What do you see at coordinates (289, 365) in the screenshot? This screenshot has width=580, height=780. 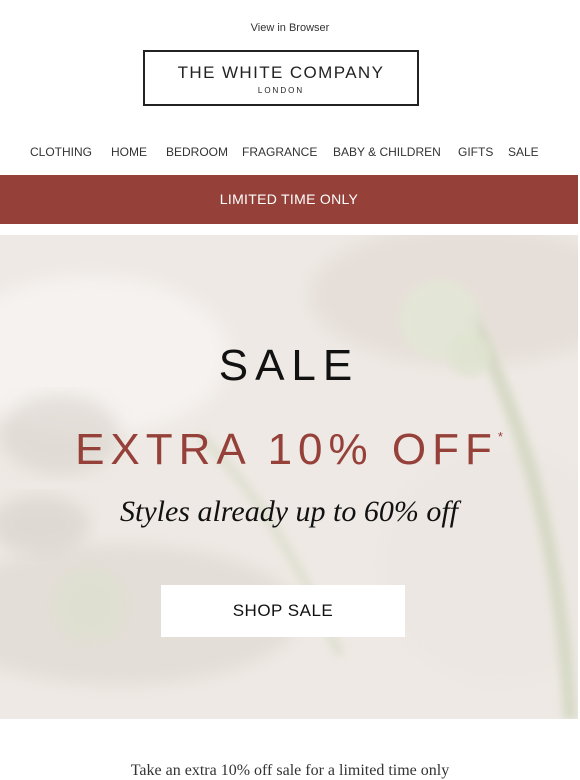 I see `sale-title: SALE` at bounding box center [289, 365].